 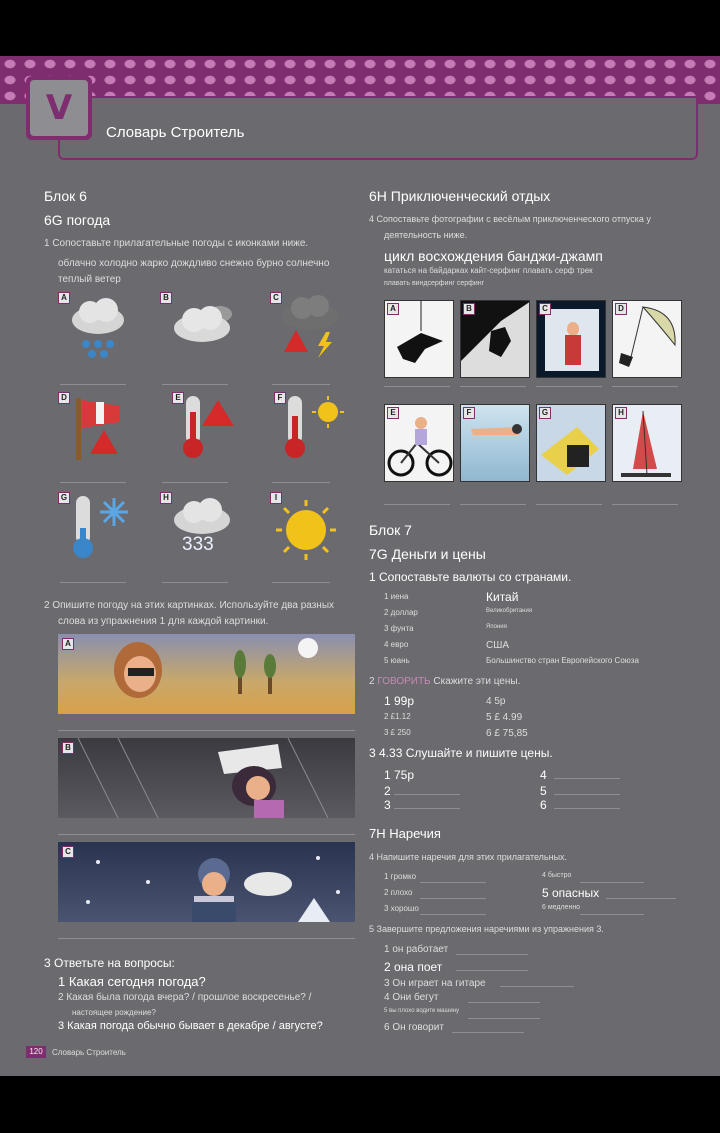 I want to click on money-exercise-1: 1 Сопоставьте валюты со странами., so click(x=470, y=577).